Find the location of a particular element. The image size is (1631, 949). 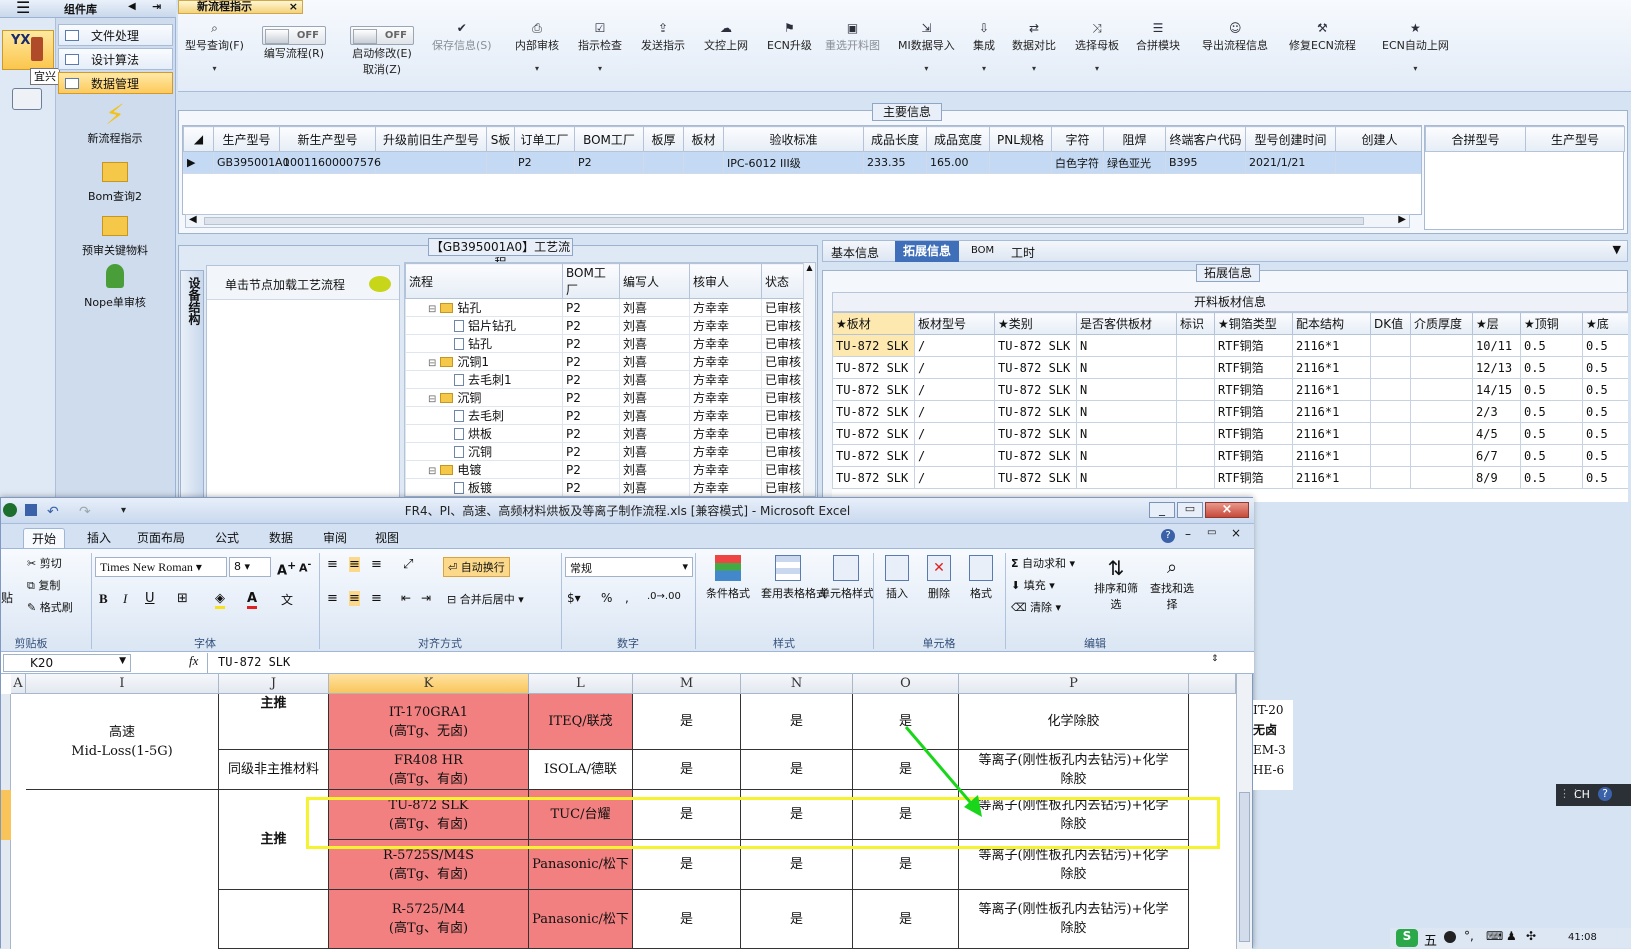

fill-button: ⬇ 填充 ▾ is located at coordinates (1033, 585).